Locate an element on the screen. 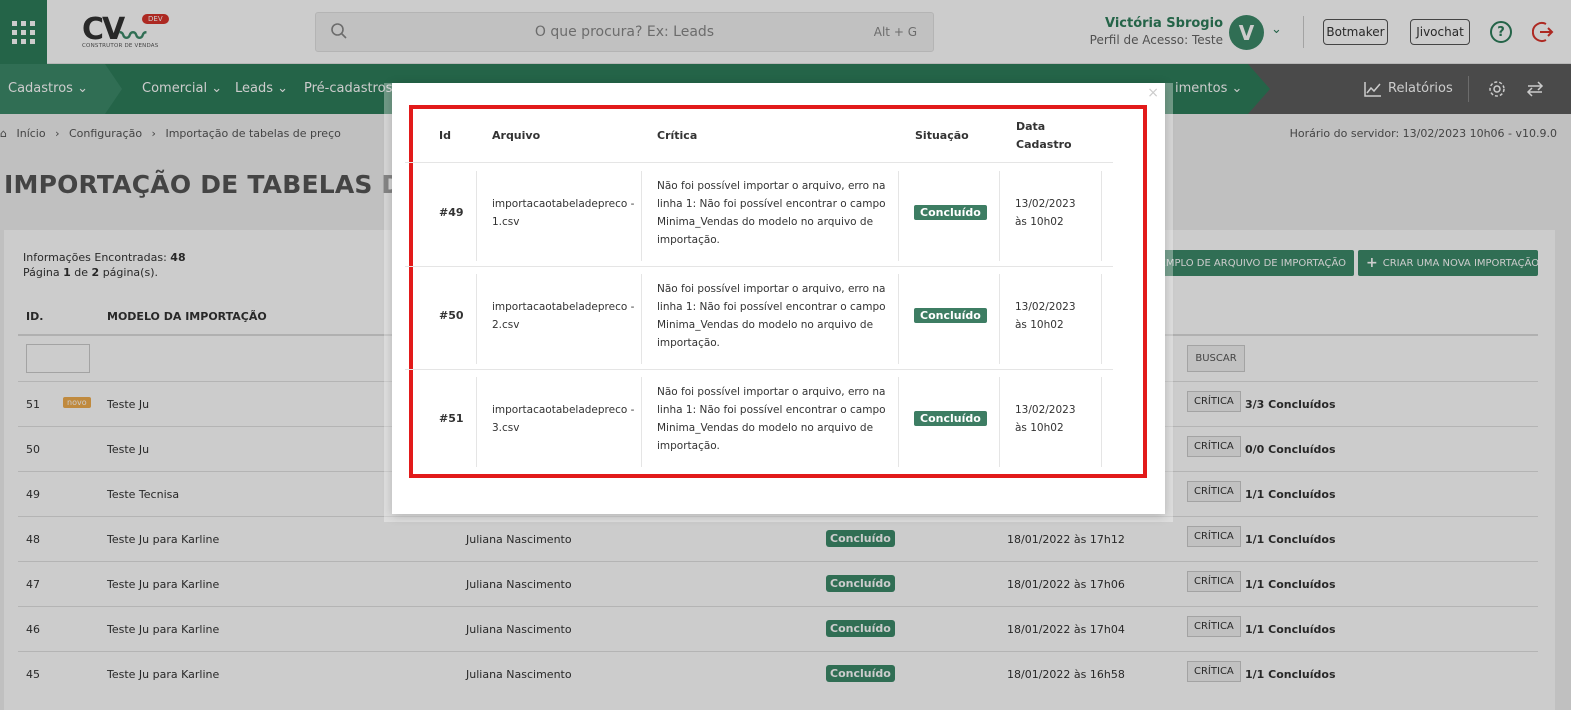  modal-row-file: importacaotabeladepreco - 1.csv is located at coordinates (563, 213).